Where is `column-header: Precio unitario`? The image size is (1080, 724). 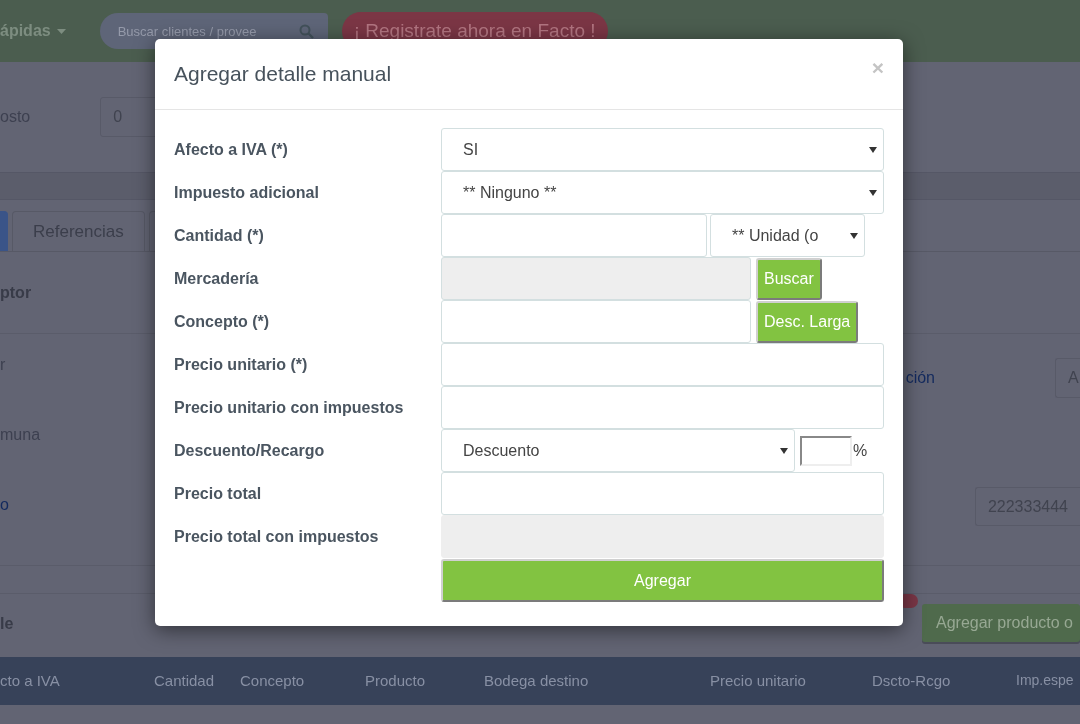
column-header: Precio unitario is located at coordinates (758, 680).